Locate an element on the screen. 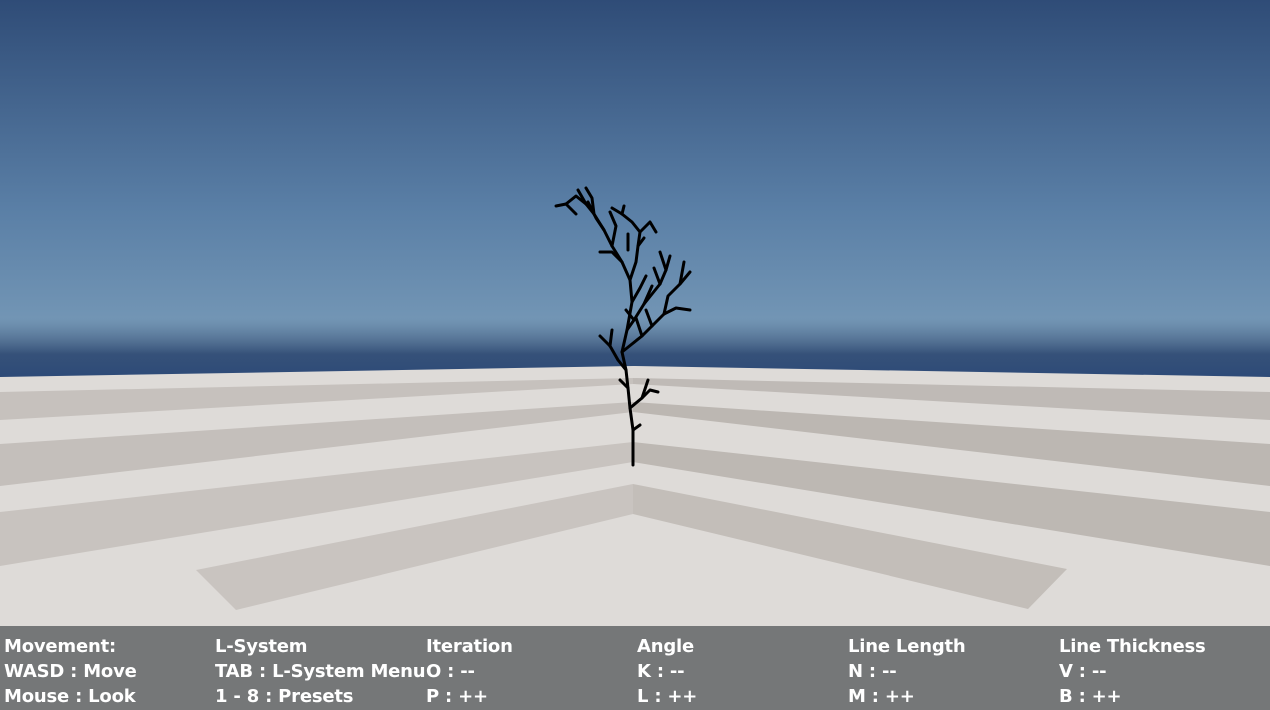 Image resolution: width=1270 pixels, height=710 pixels. hud-line-move: WASD : Move is located at coordinates (70, 671).